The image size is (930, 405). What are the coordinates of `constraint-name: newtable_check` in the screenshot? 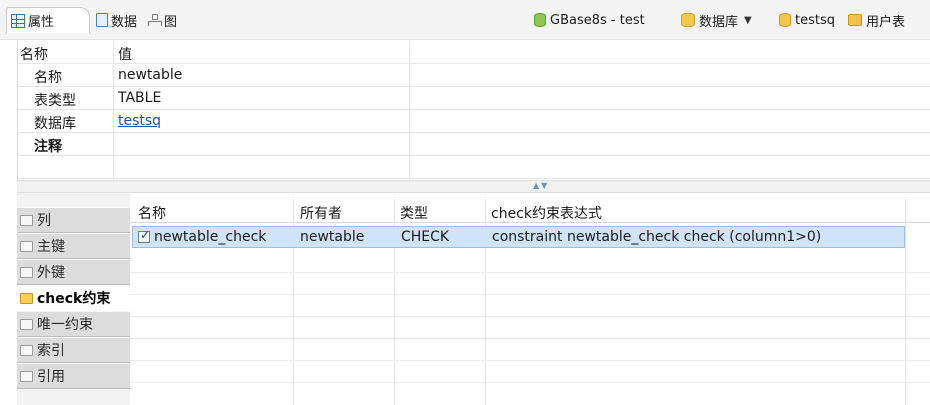 It's located at (210, 237).